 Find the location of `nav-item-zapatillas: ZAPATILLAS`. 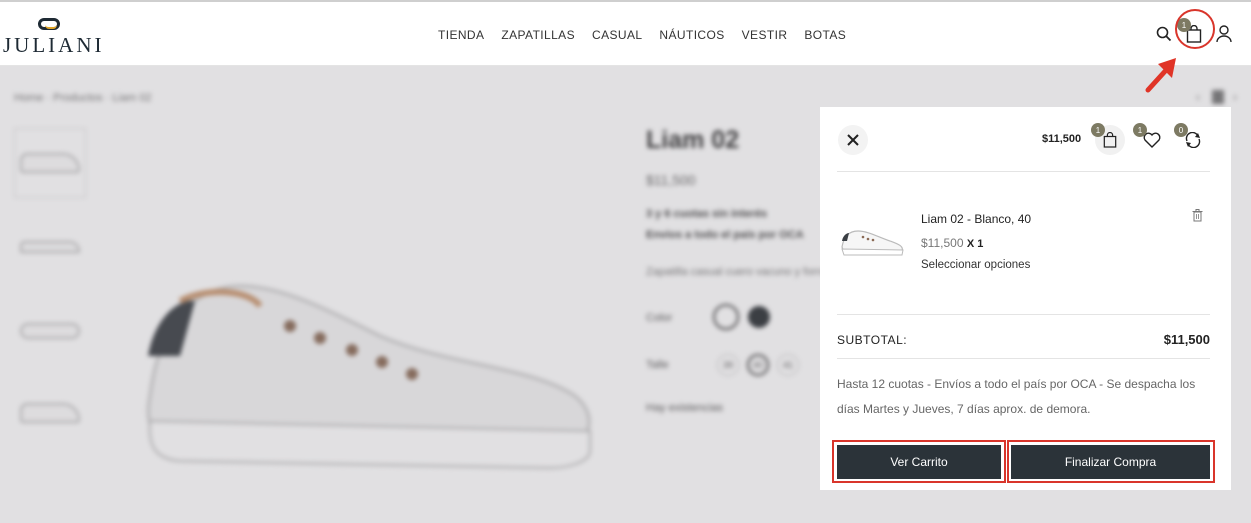

nav-item-zapatillas: ZAPATILLAS is located at coordinates (538, 35).